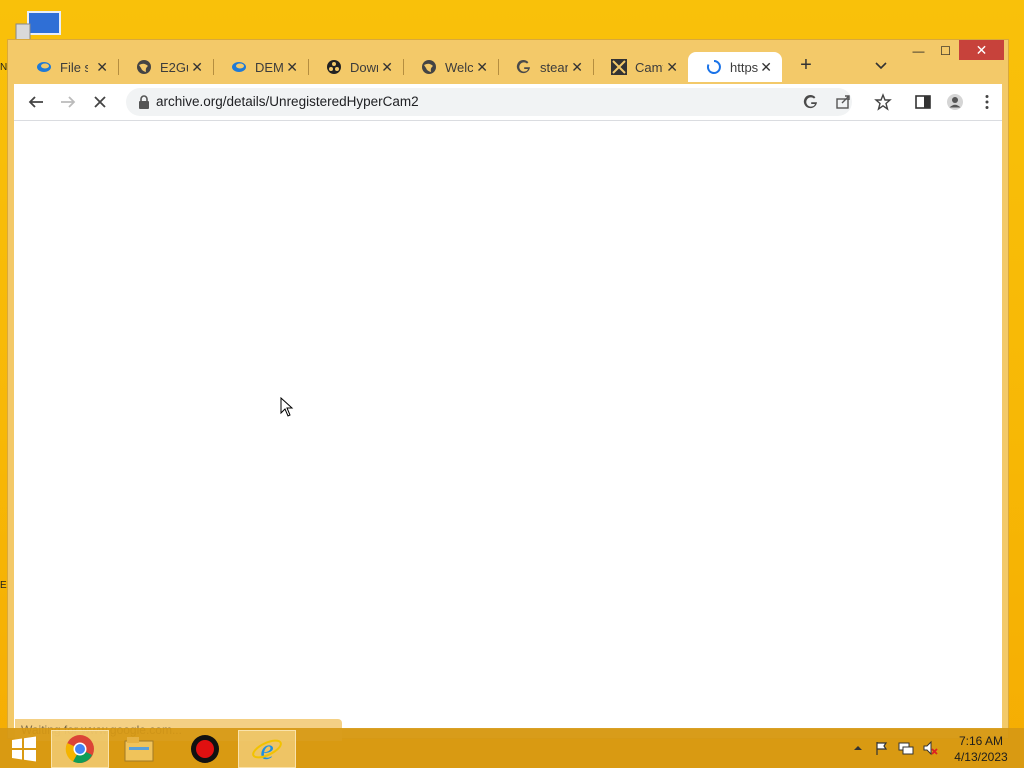  What do you see at coordinates (174, 67) in the screenshot?
I see `tab-title: E2Gu` at bounding box center [174, 67].